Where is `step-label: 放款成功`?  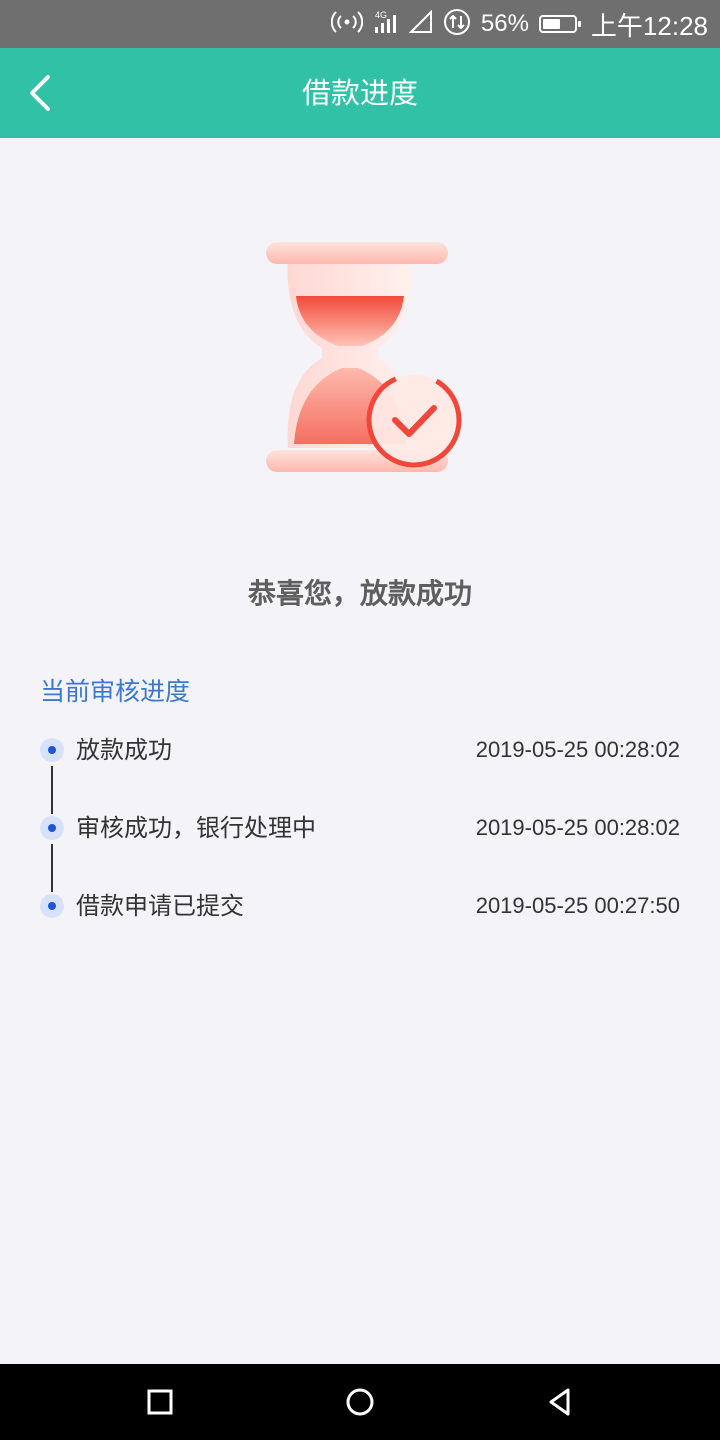
step-label: 放款成功 is located at coordinates (124, 750).